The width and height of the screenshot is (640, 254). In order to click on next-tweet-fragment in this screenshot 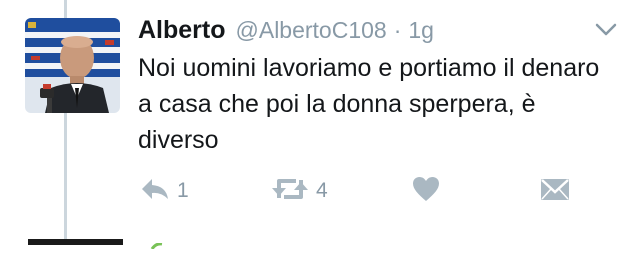, I will do `click(157, 243)`.